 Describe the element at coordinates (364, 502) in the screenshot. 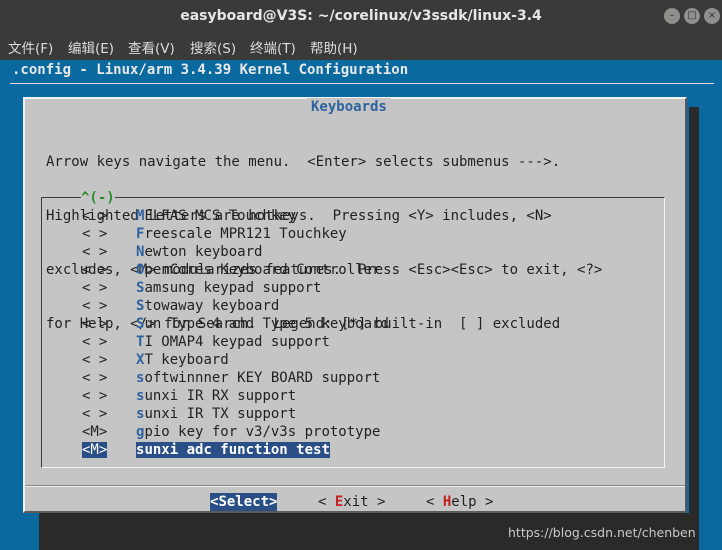

I see `exit-button-post: xit >` at that location.